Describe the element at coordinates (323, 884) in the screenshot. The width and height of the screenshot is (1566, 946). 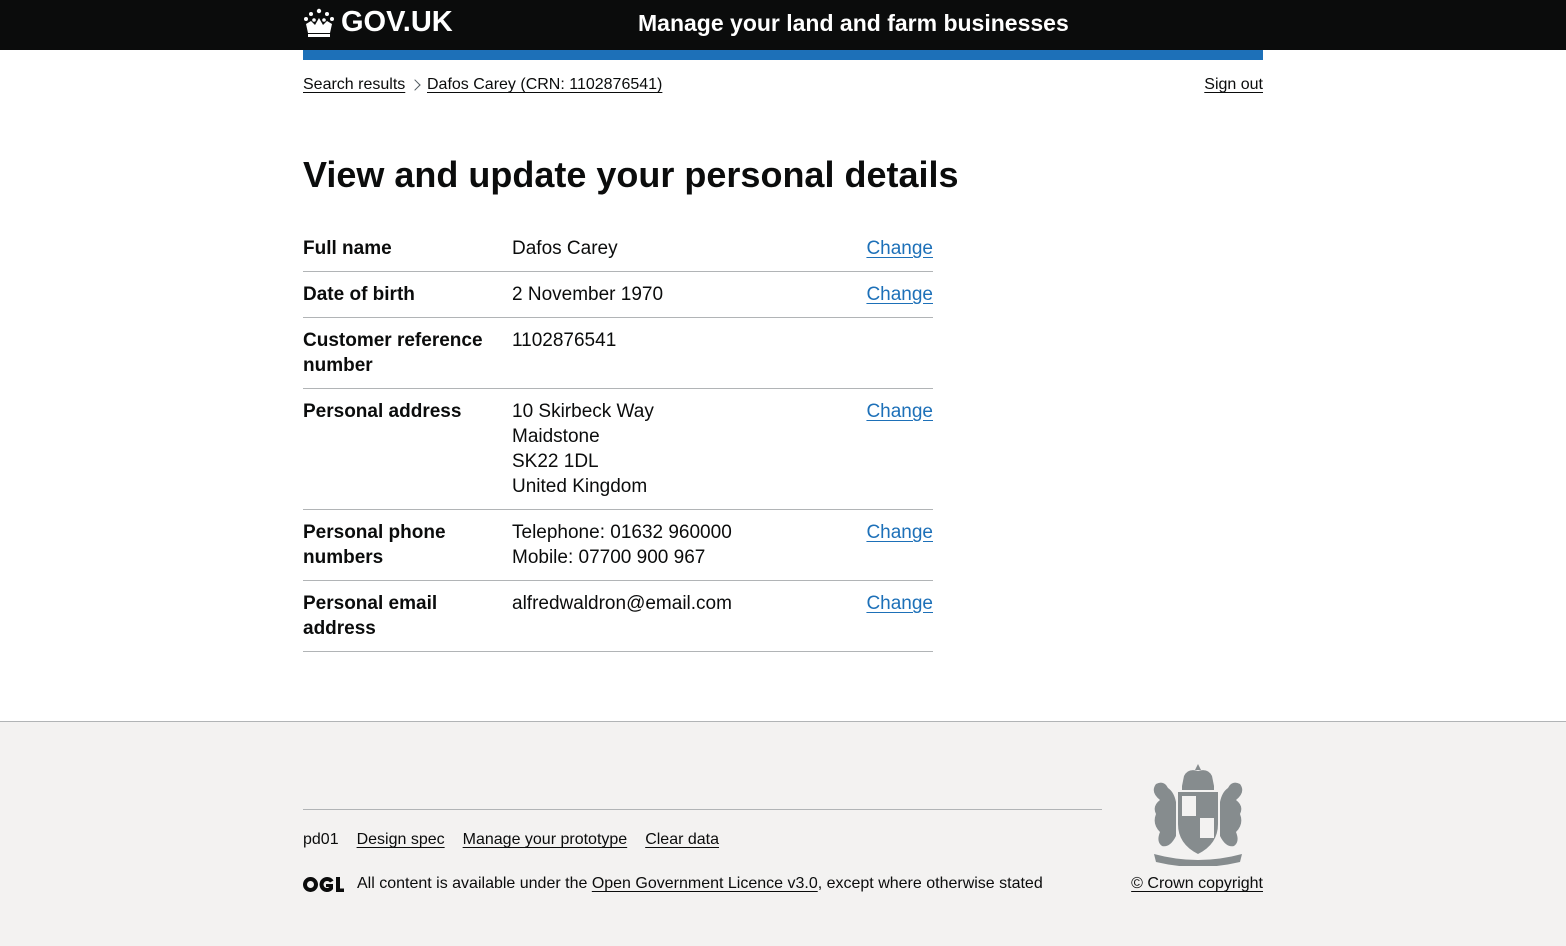
I see `ogl-logo-icon` at that location.